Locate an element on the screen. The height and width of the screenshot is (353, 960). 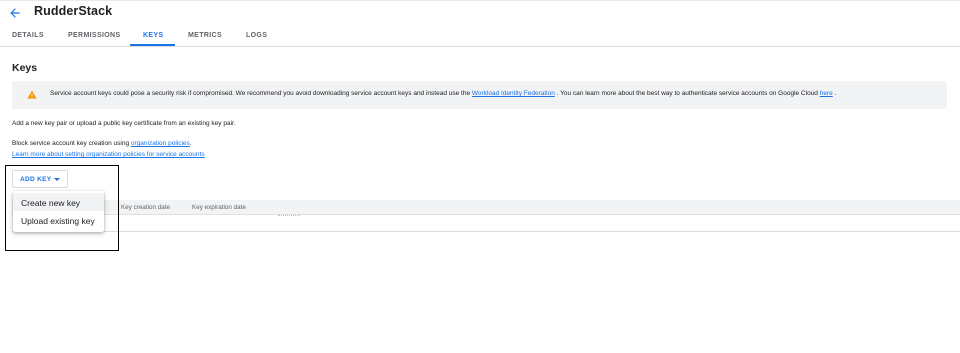
warning-text-end: . is located at coordinates (834, 93).